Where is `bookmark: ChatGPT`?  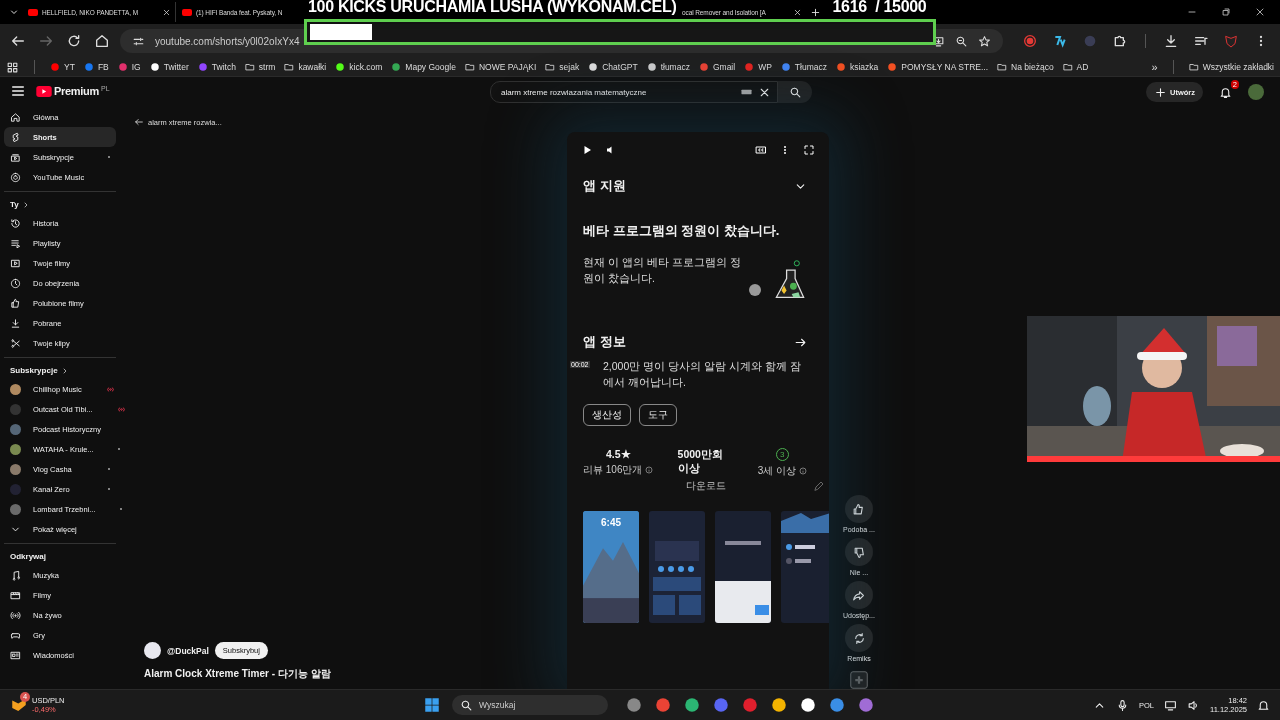
bookmark: ChatGPT is located at coordinates (613, 67).